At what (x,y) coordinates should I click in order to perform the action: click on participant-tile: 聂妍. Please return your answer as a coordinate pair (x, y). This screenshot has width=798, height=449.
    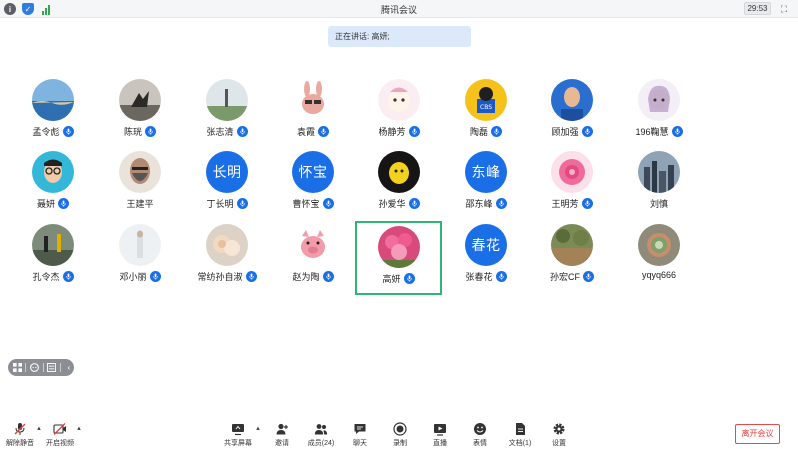
    Looking at the image, I should click on (53, 187).